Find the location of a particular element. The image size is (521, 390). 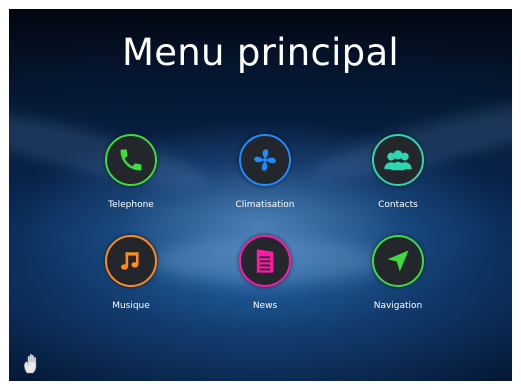

climatisation-button is located at coordinates (265, 160).